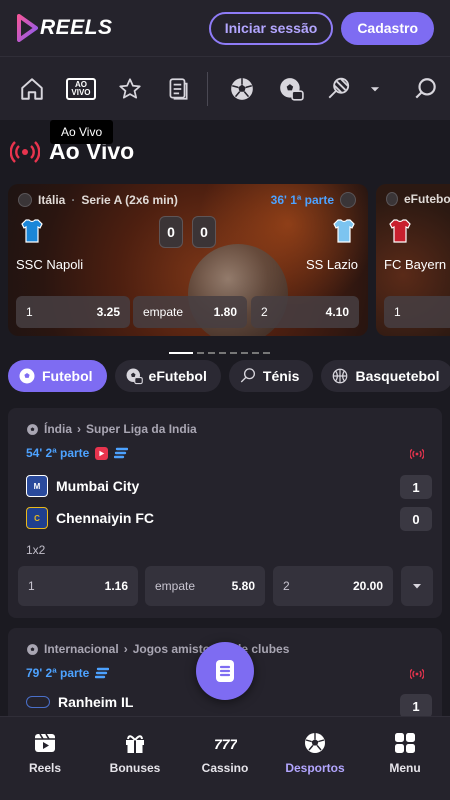  I want to click on tab-basquetebol: Basquetebol, so click(385, 376).